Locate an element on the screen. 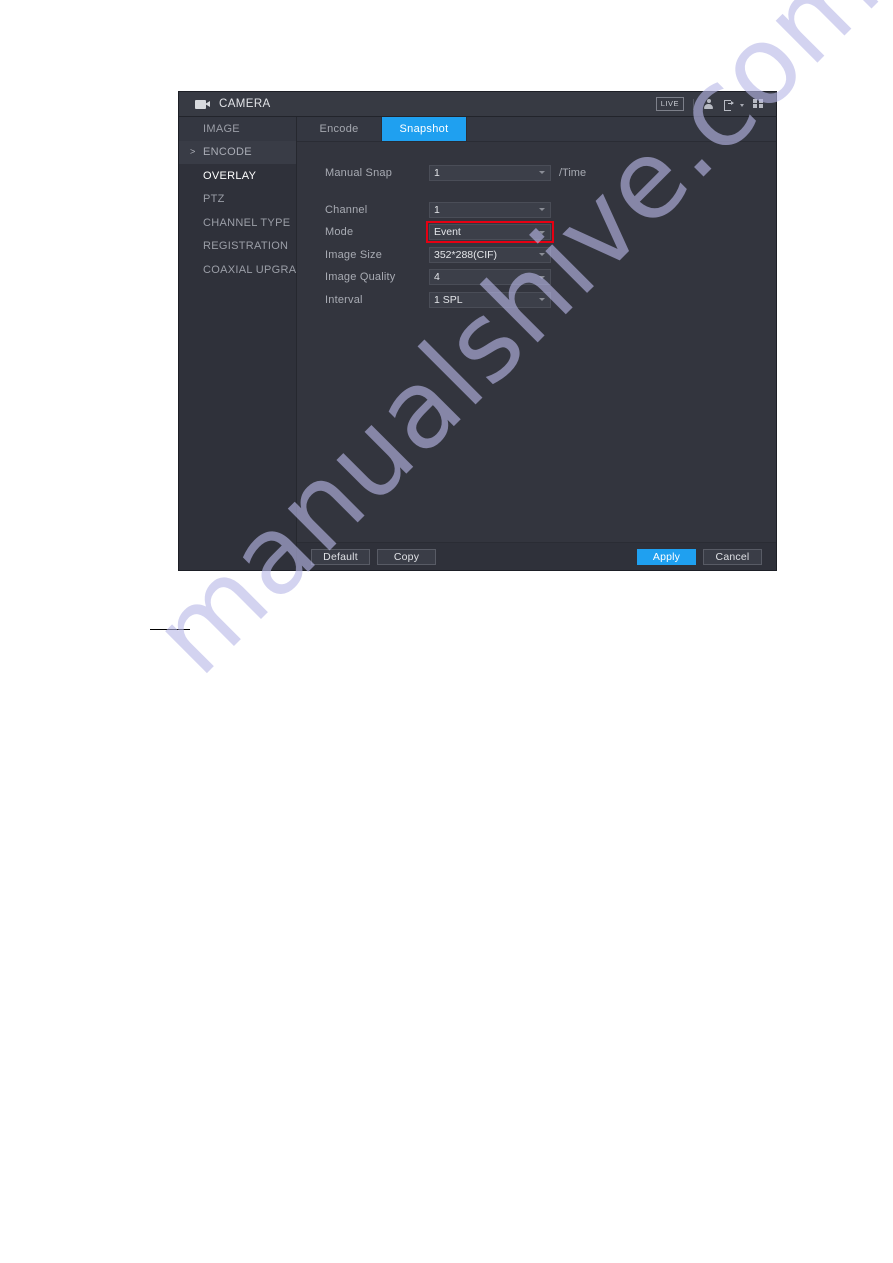 This screenshot has width=893, height=1263. field-row-mode: Mode Event is located at coordinates (536, 232).